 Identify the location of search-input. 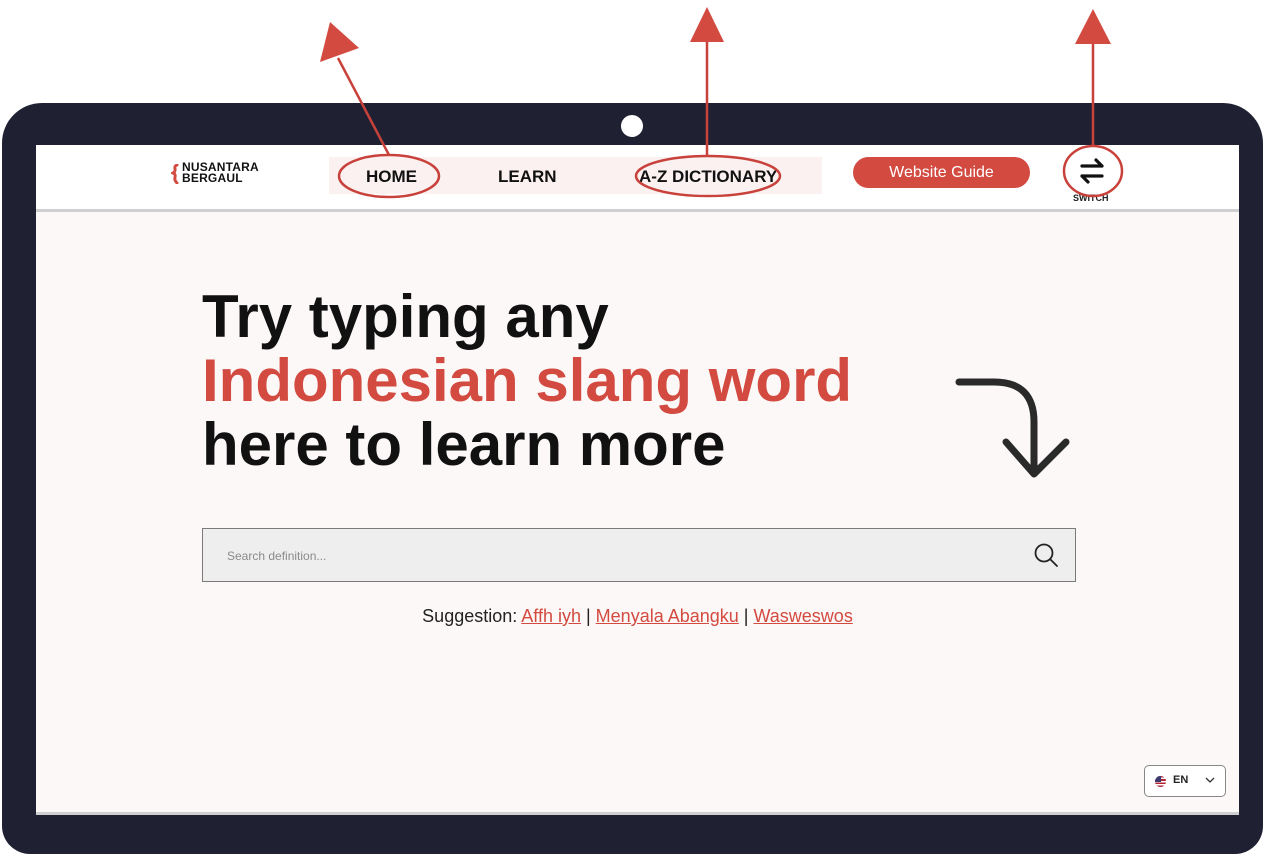
(617, 556).